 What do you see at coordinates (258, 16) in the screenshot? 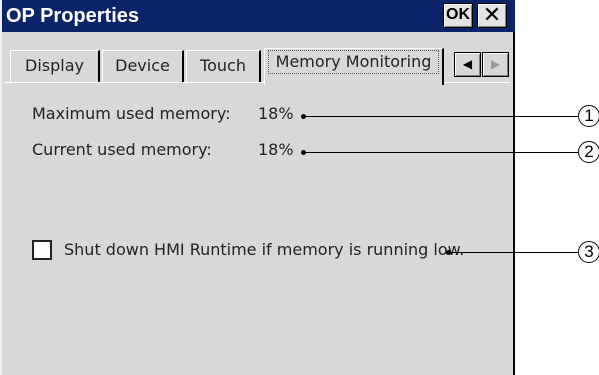
I see `title-bar: OP Properties OK ✕` at bounding box center [258, 16].